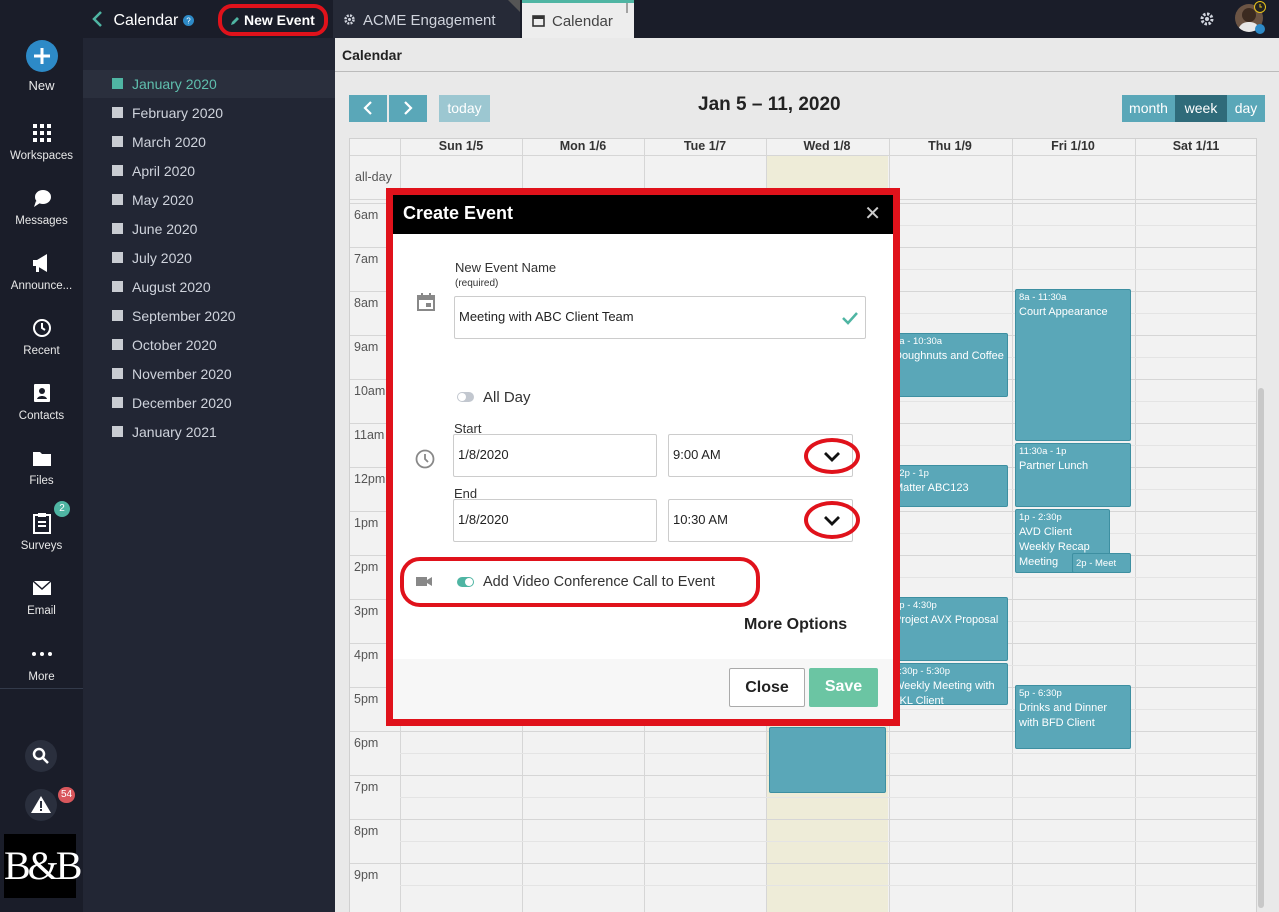  I want to click on calendar-back-link: Calendar ?, so click(142, 20).